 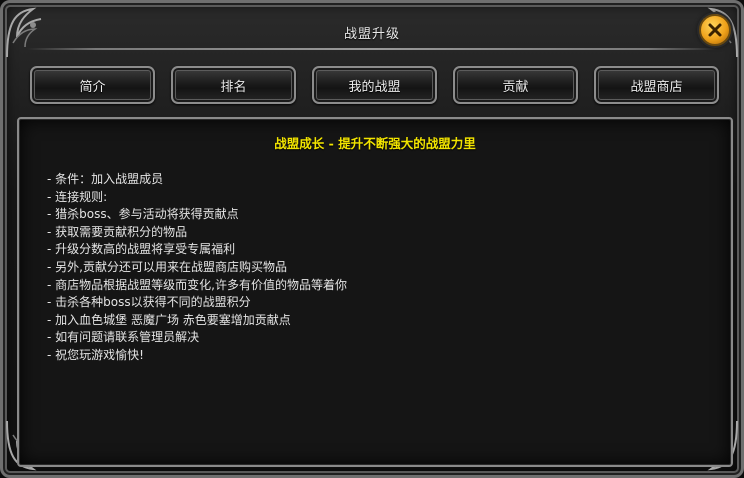 I want to click on list-item: - 祝您玩游戏愉快!, so click(x=95, y=354).